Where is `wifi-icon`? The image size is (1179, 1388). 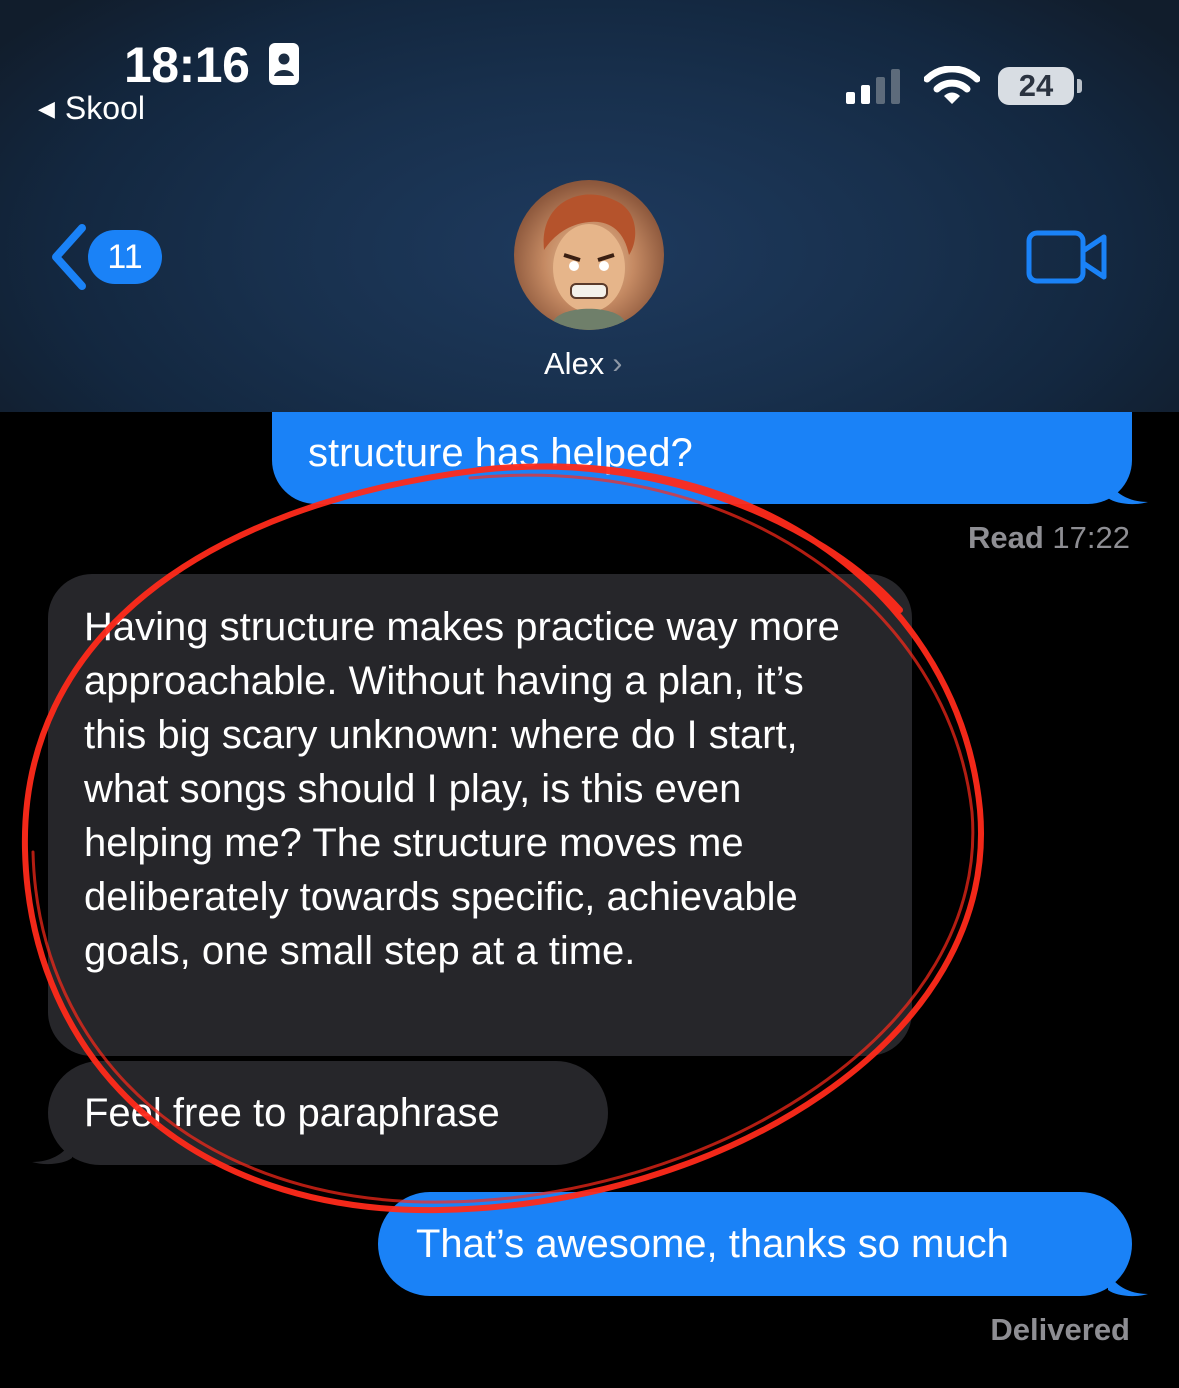 wifi-icon is located at coordinates (952, 85).